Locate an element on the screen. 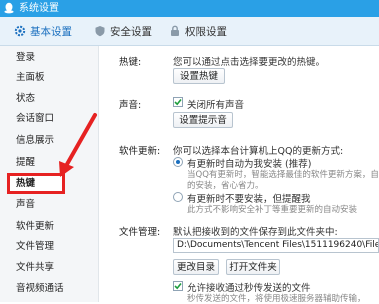 This screenshot has height=304, width=379. mute-all-sounds-label: 关闭所有声音 is located at coordinates (216, 105).